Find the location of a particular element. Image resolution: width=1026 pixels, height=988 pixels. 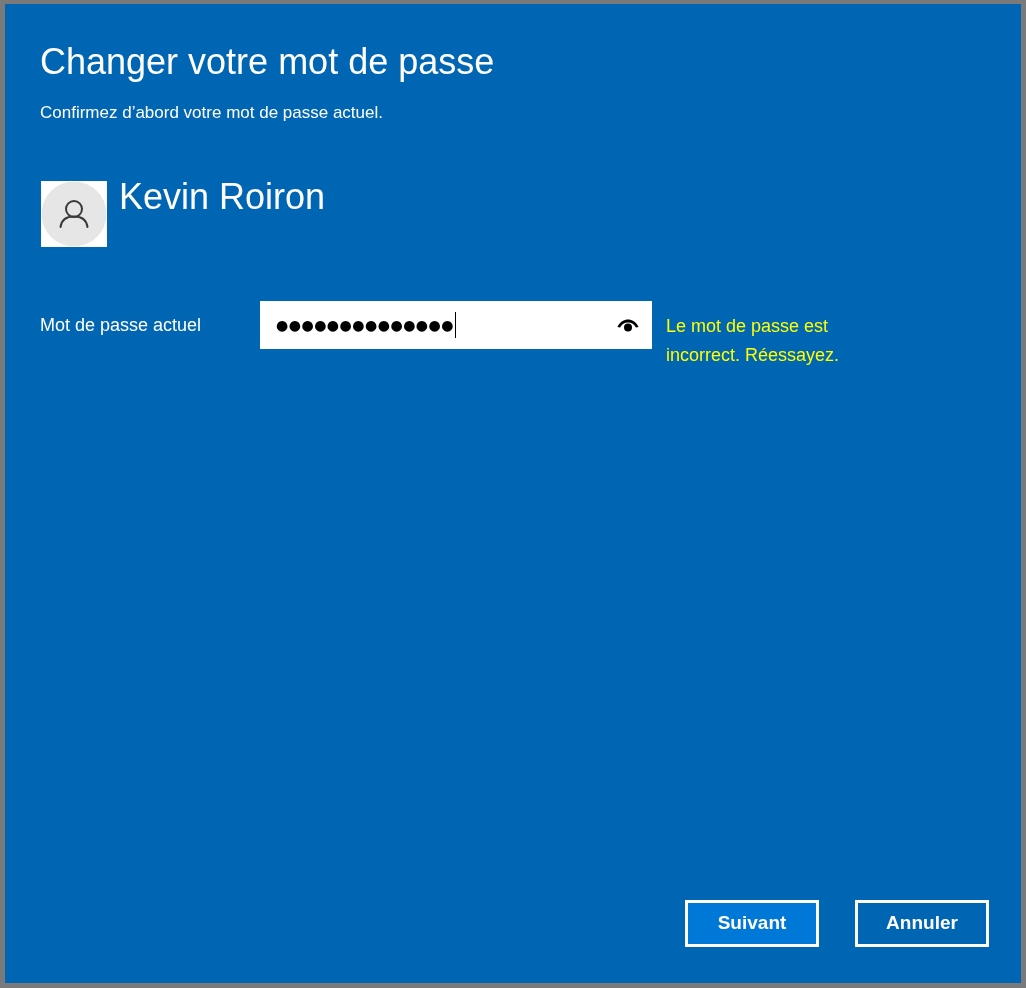

cancel-button: Annuler is located at coordinates (922, 923).